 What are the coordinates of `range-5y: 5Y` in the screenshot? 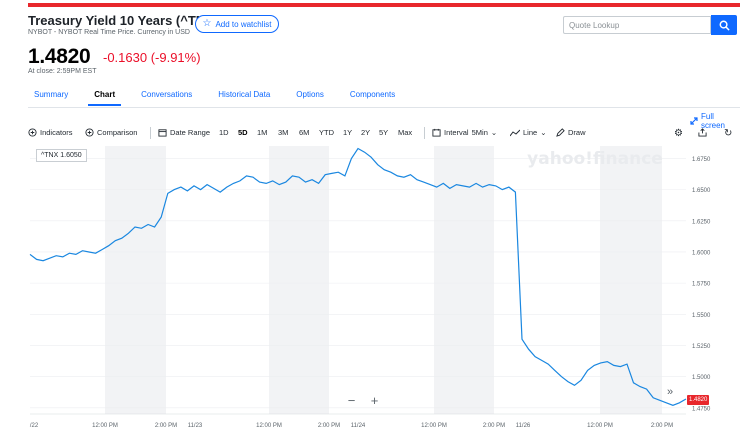 It's located at (383, 132).